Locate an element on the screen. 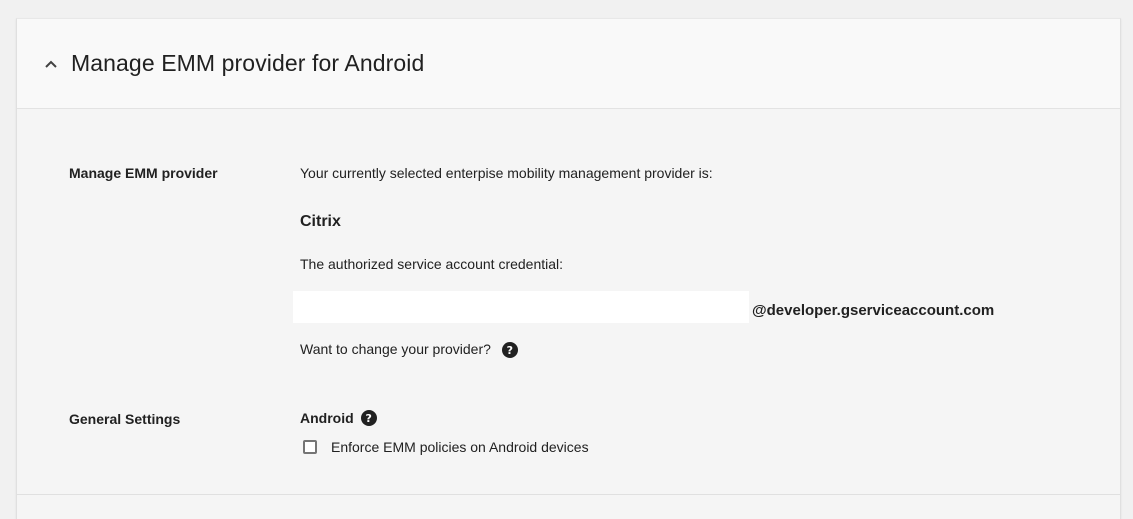  section-title: Manage EMM provider for Android is located at coordinates (248, 63).